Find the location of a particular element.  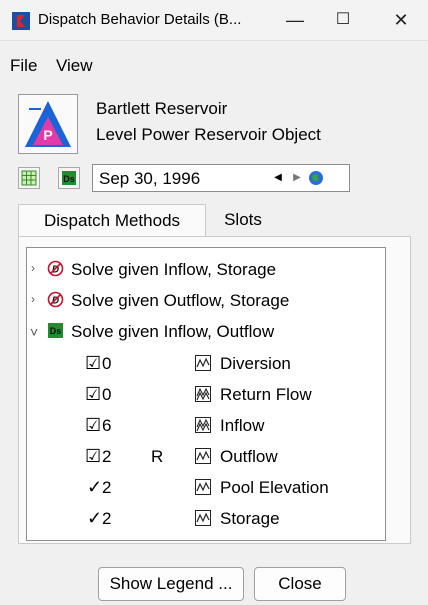

slot-row: ✓ 2 Pool Elevation is located at coordinates (206, 488).